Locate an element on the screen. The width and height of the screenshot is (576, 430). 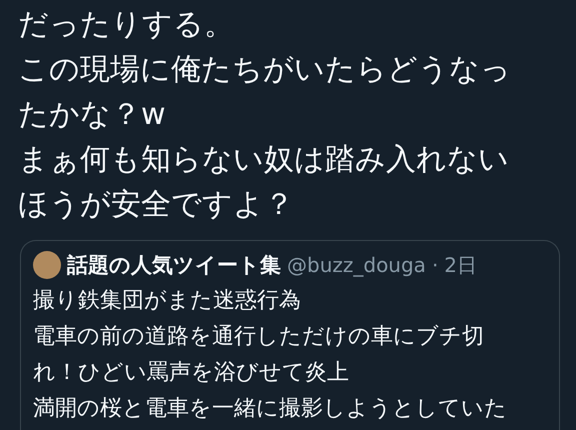
tweet-text-line: まぁ何も知らない奴は踏み入れない is located at coordinates (263, 160).